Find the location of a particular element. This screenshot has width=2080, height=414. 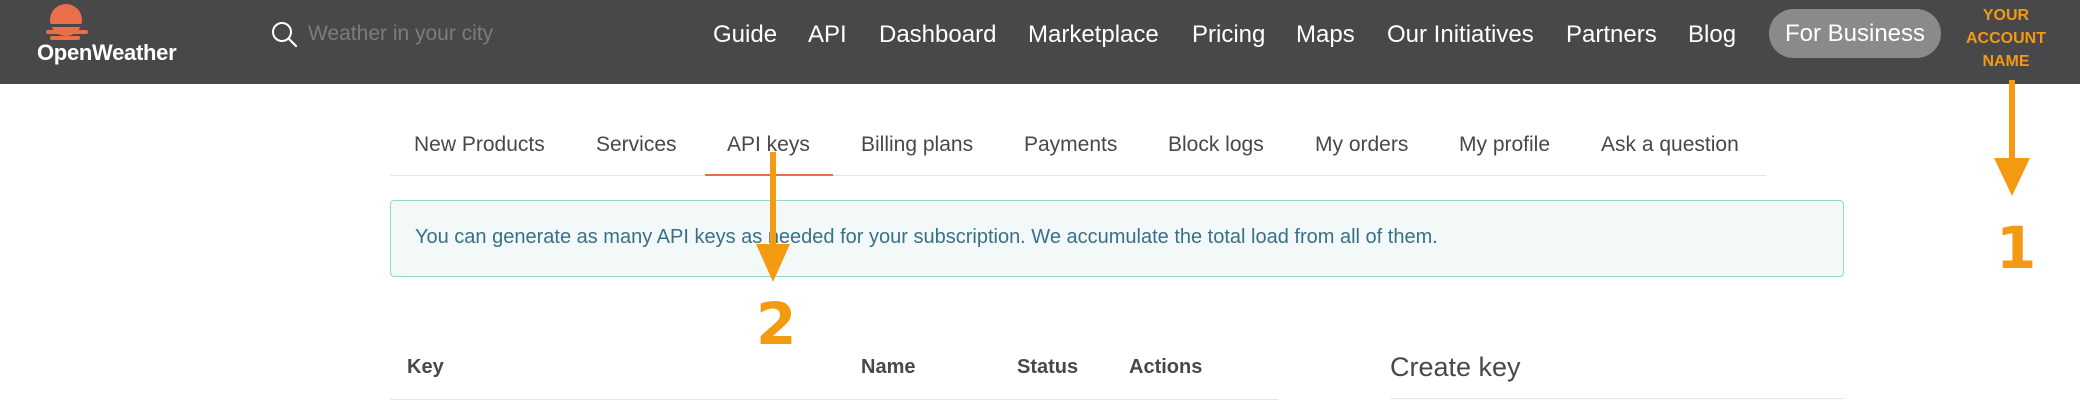

search-input is located at coordinates (428, 34).